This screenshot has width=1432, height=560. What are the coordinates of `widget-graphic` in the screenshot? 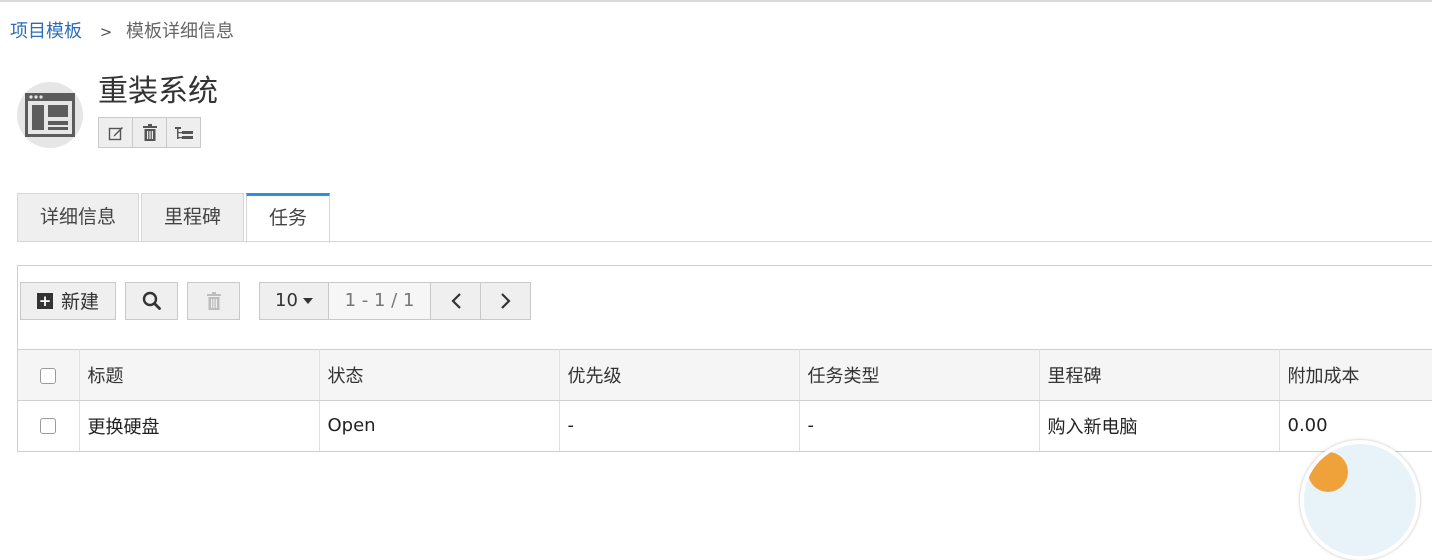 It's located at (1328, 472).